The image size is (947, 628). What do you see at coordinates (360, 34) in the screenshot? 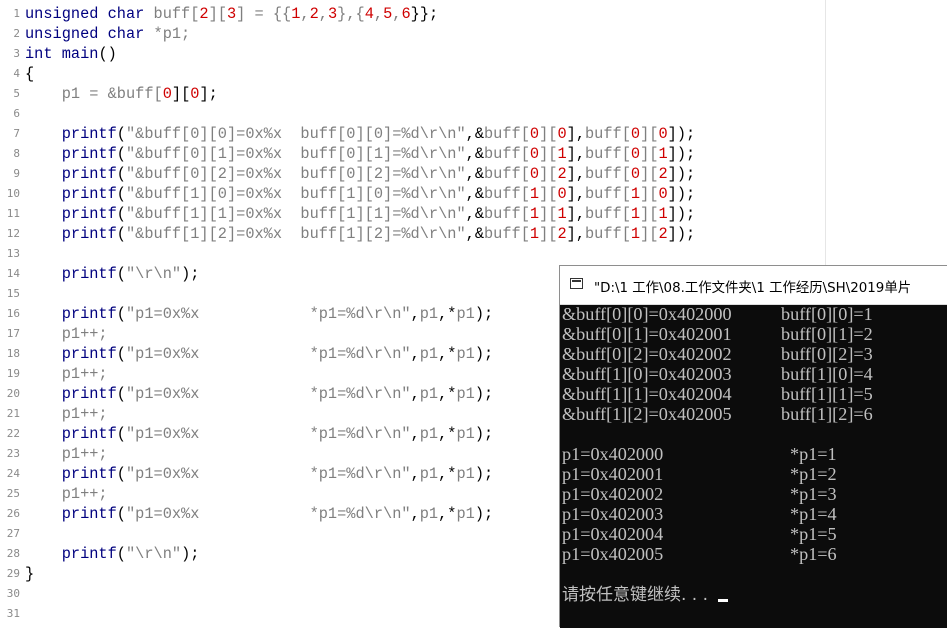
I see `code-line: unsigned char *p1;` at bounding box center [360, 34].